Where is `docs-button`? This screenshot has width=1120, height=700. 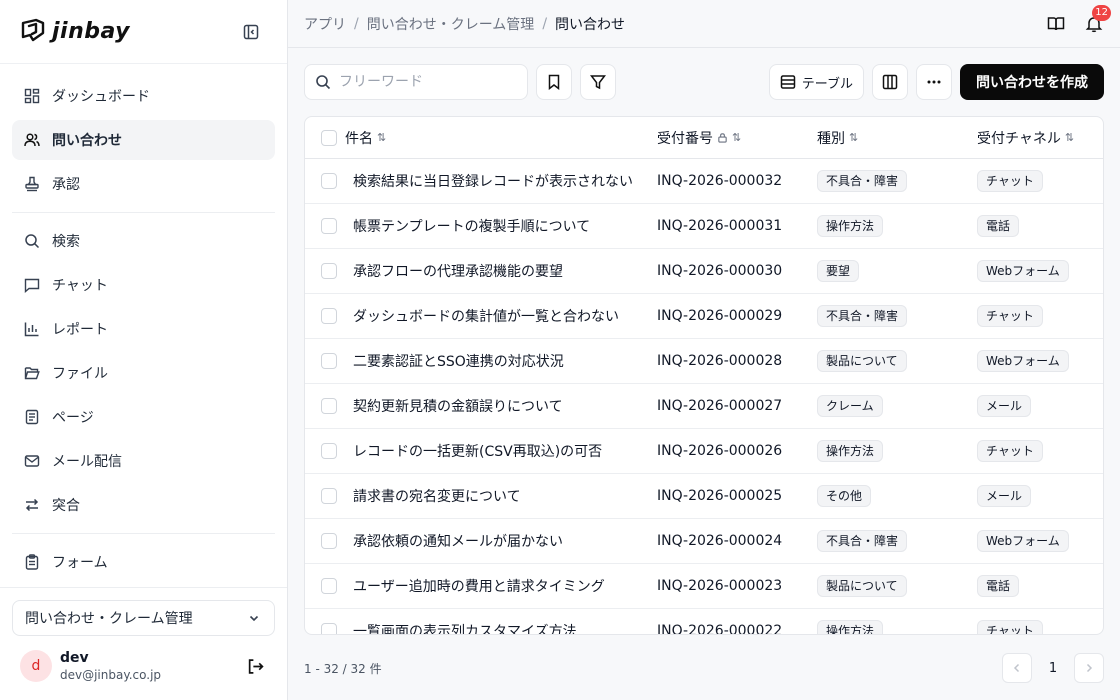 docs-button is located at coordinates (1056, 24).